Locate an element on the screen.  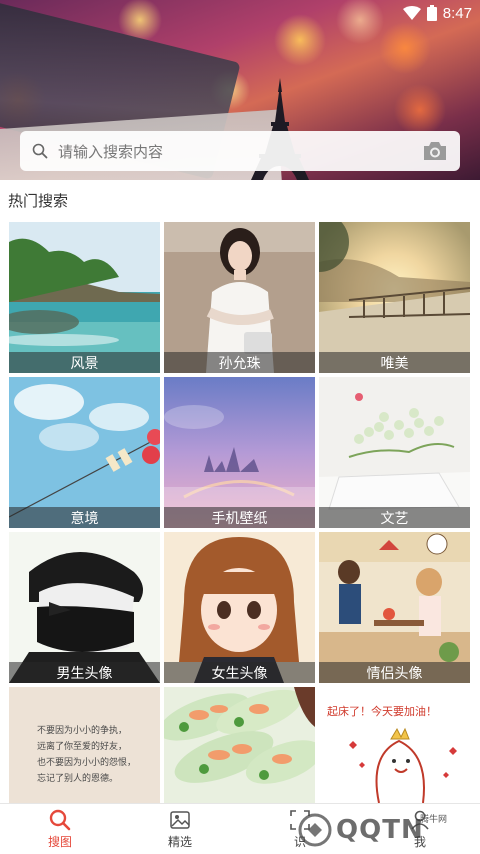
landscape-image is located at coordinates (84, 297).